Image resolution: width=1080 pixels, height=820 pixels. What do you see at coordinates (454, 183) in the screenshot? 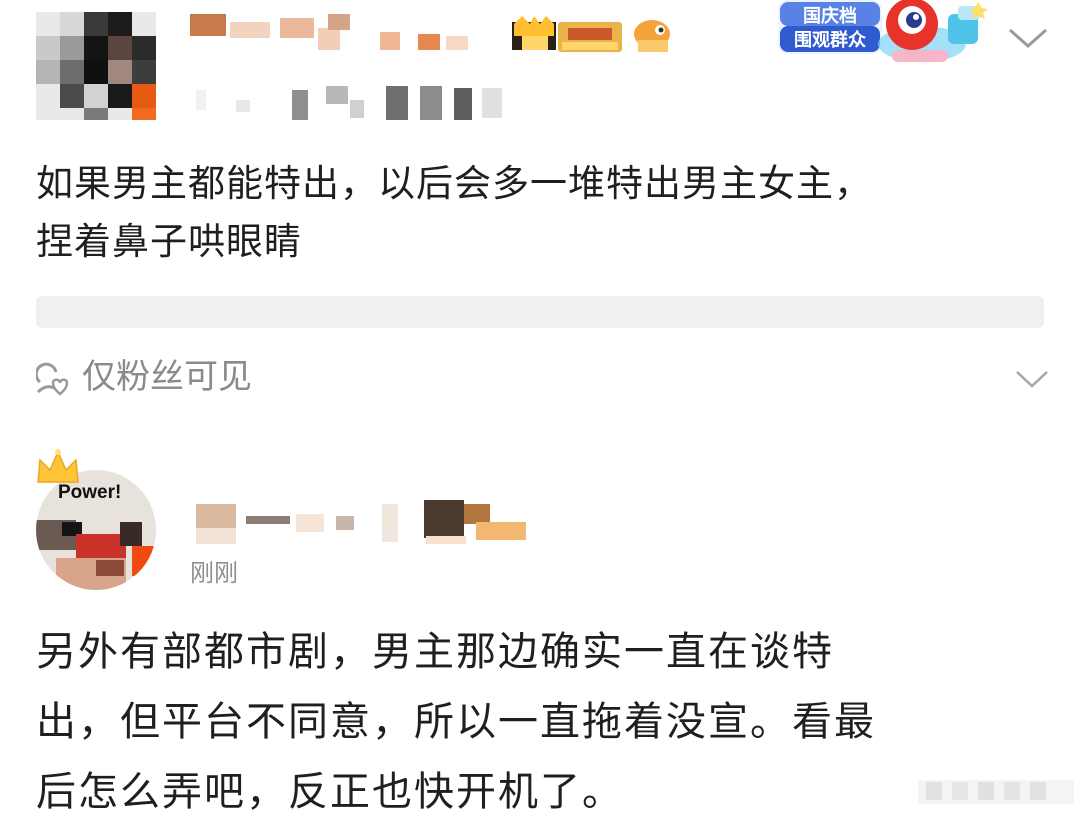
I see `post-text-line: 如果男主都能特出，以后会多一堆特出男主女主，` at bounding box center [454, 183].